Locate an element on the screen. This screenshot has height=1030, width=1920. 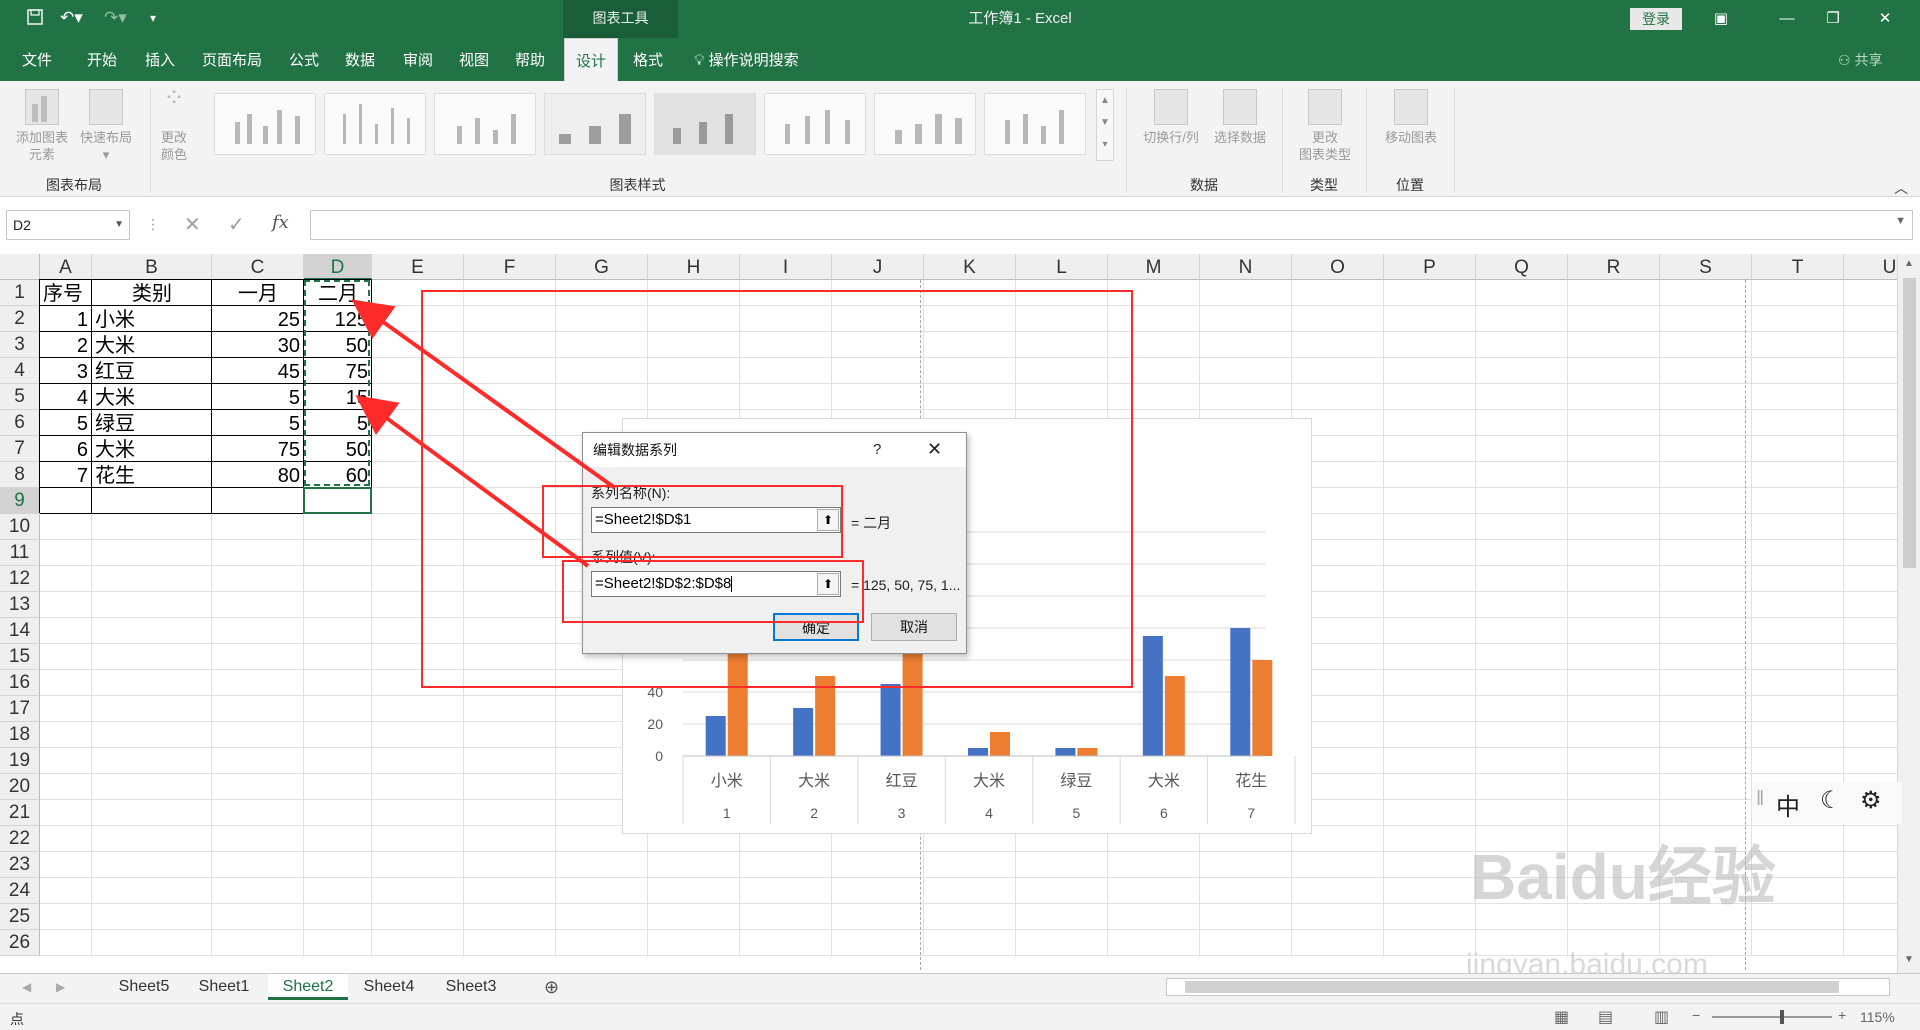
moon-icon: ☾ is located at coordinates (1831, 800).